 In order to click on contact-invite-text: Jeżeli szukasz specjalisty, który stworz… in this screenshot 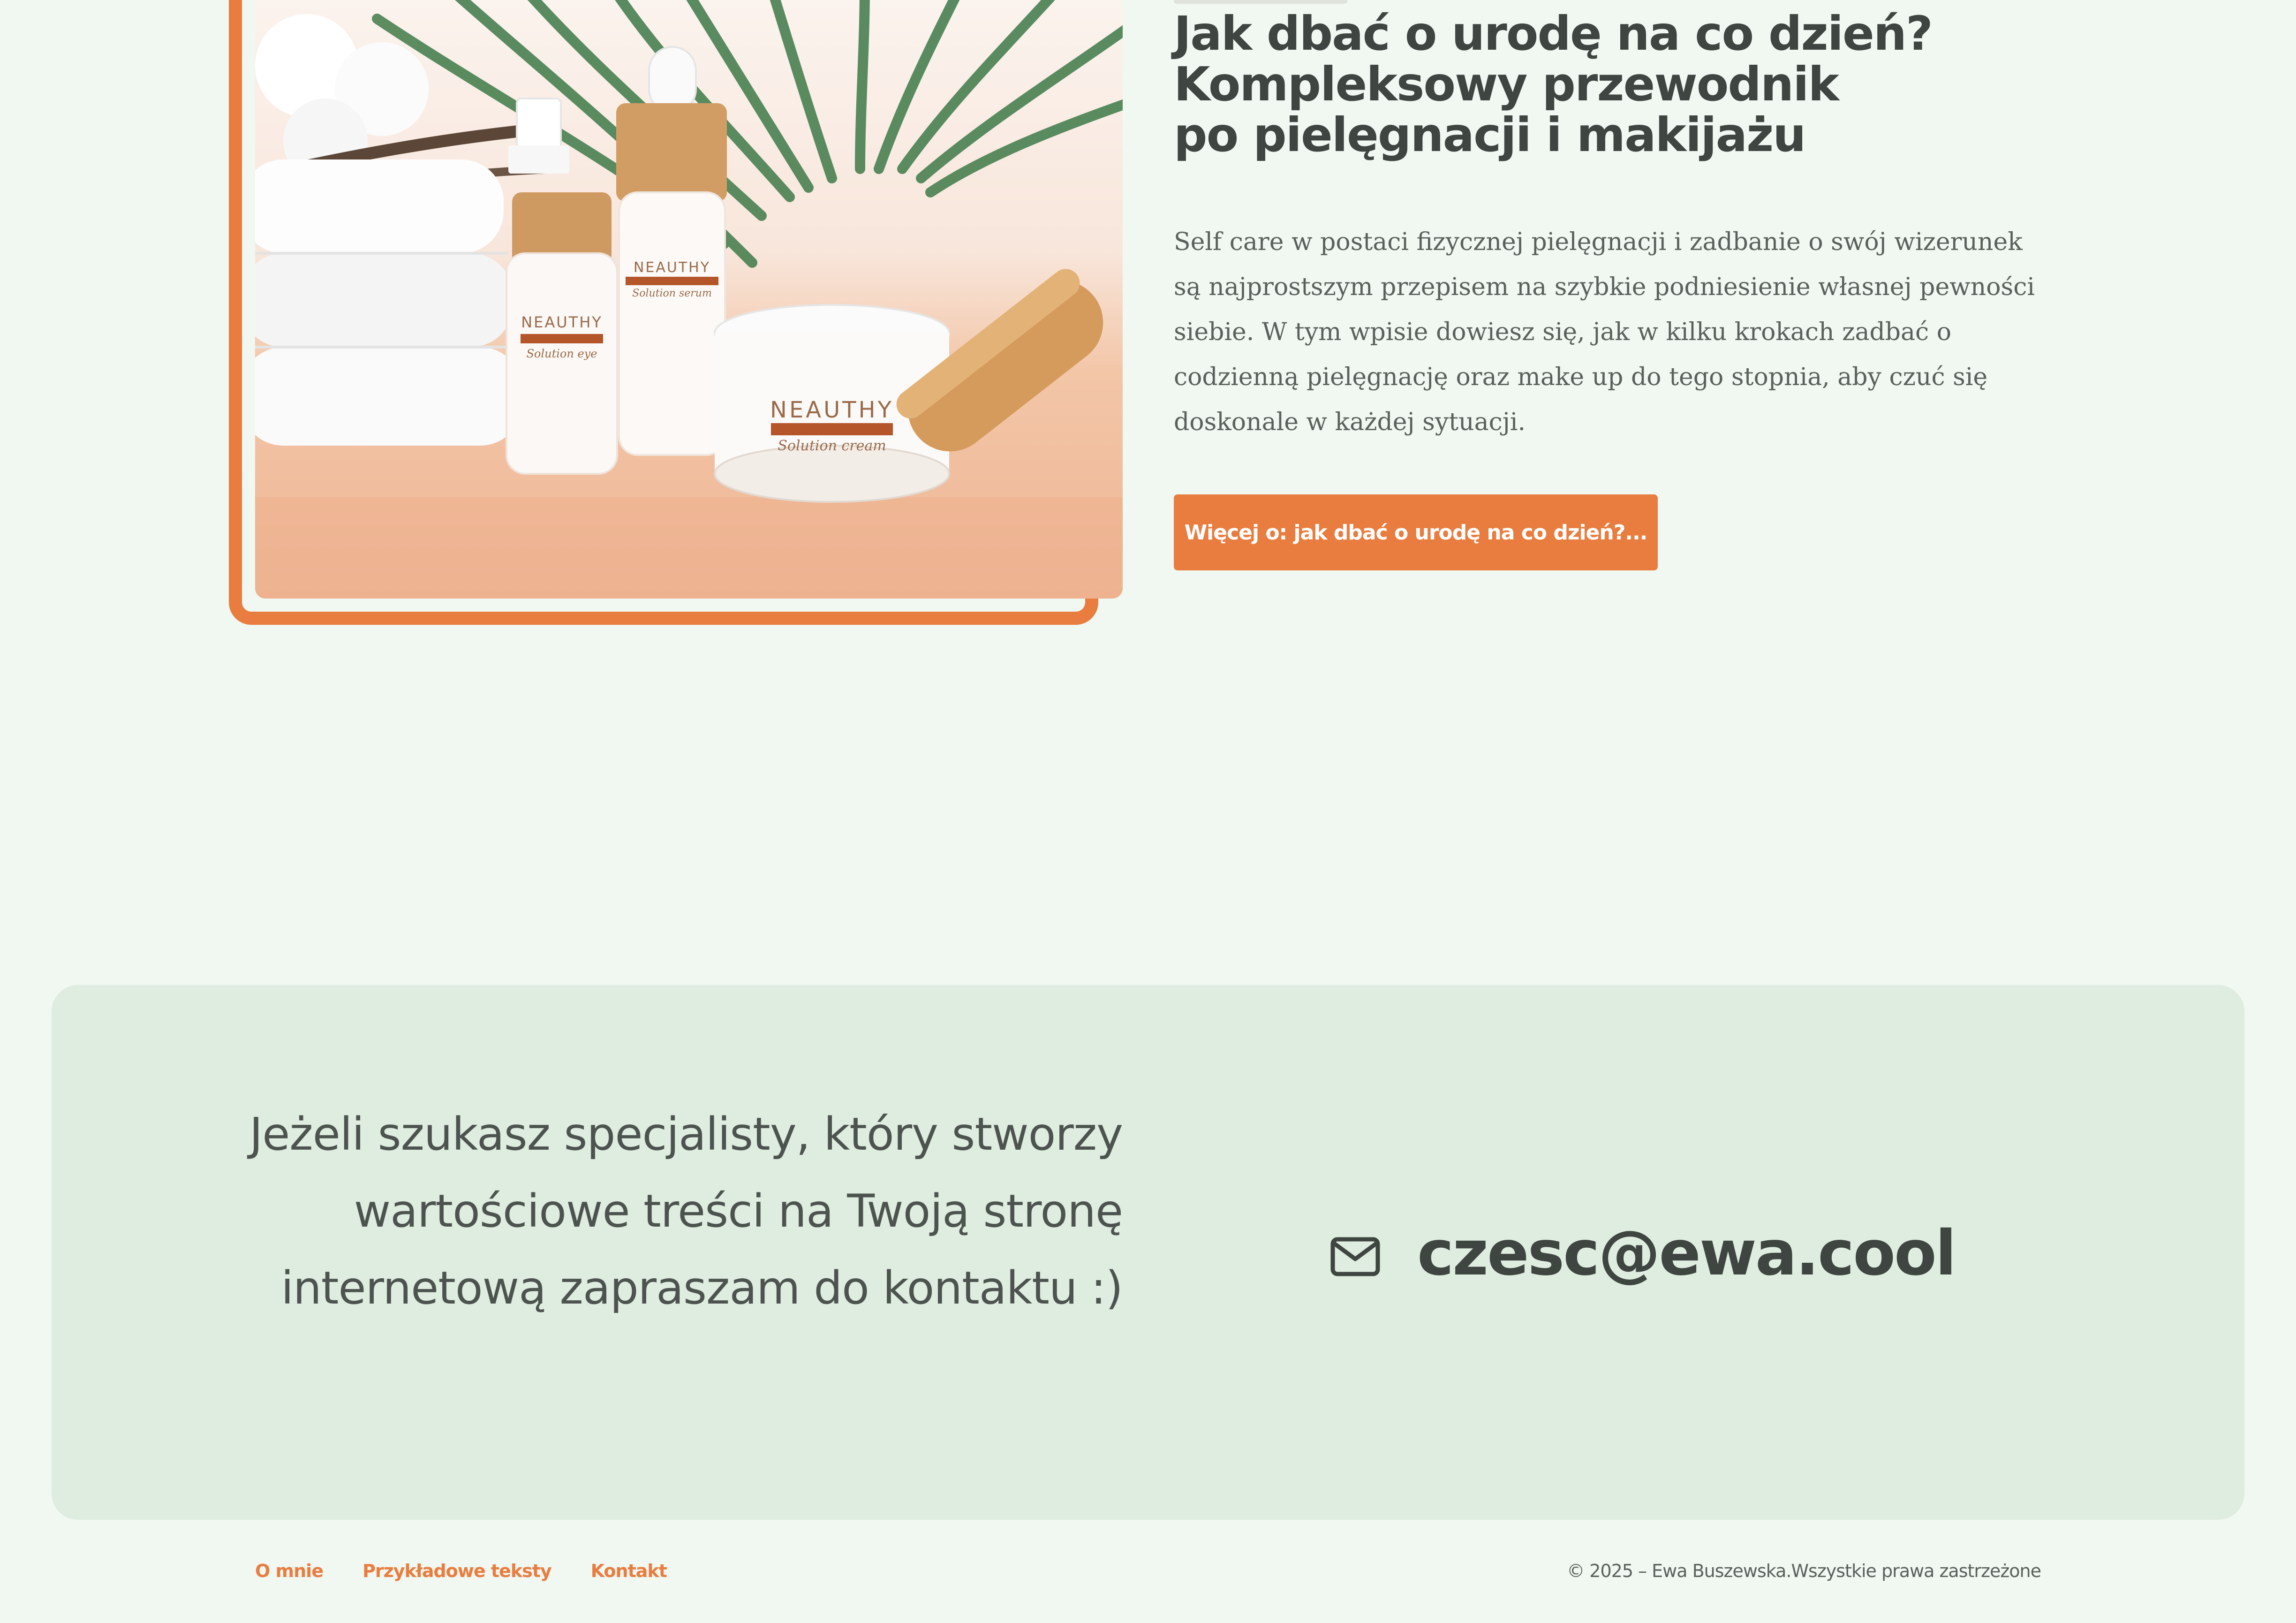, I will do `click(686, 1211)`.